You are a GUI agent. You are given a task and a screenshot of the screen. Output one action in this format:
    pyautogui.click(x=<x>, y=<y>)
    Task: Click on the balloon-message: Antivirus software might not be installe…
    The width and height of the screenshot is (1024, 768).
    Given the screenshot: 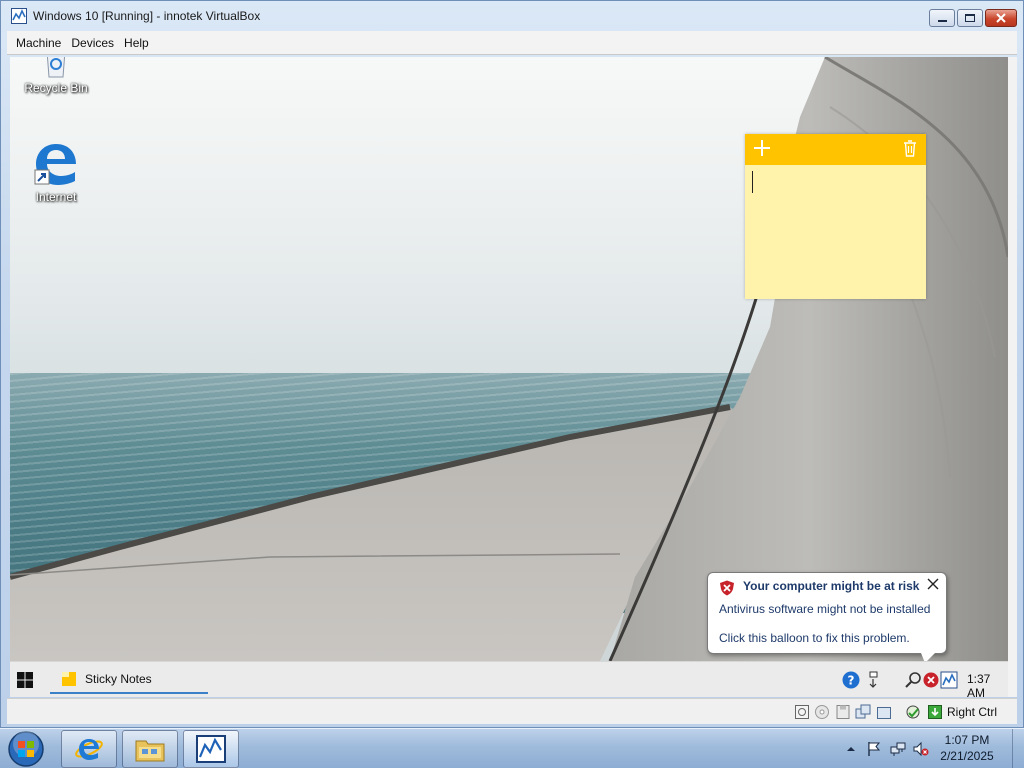 What is the action you would take?
    pyautogui.click(x=825, y=609)
    